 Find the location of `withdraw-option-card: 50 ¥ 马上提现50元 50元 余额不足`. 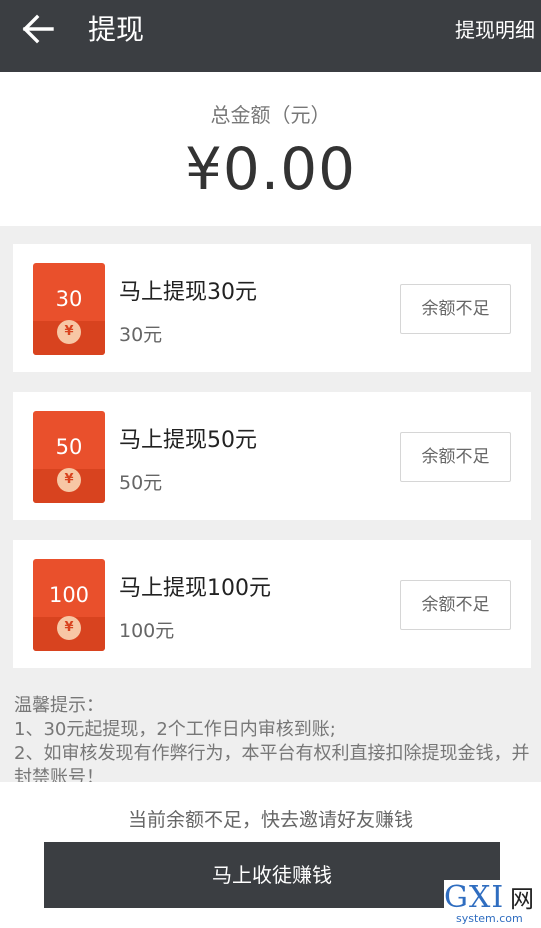

withdraw-option-card: 50 ¥ 马上提现50元 50元 余额不足 is located at coordinates (272, 456).